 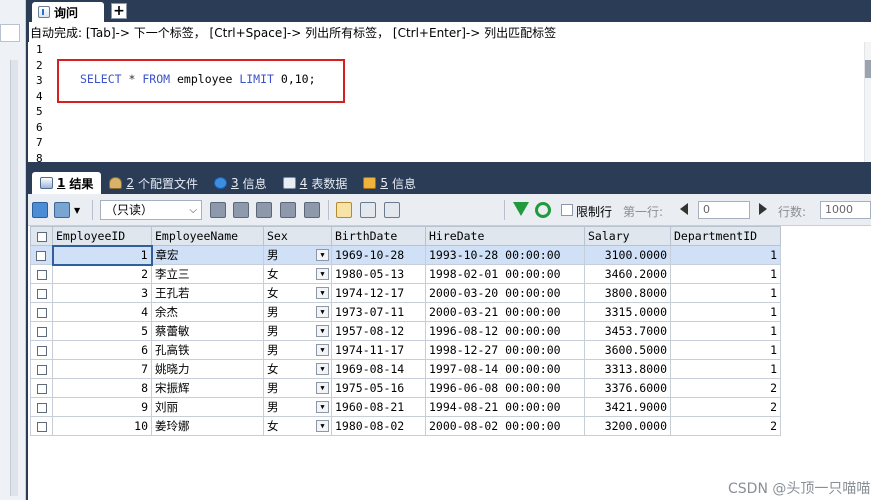 What do you see at coordinates (288, 210) in the screenshot?
I see `delete-icon` at bounding box center [288, 210].